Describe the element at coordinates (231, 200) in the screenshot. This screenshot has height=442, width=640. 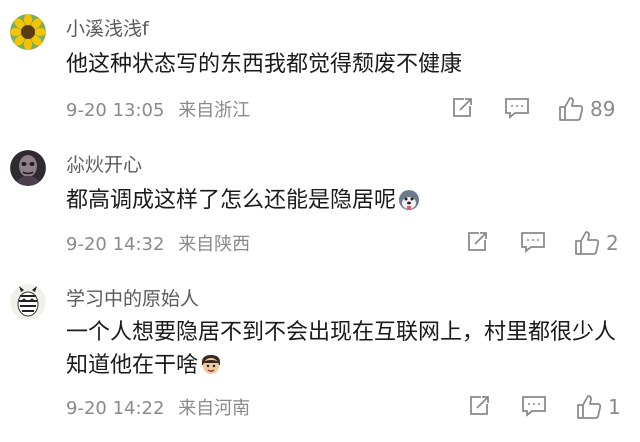
I see `comment-text-body: 都高调成这样了怎么还能是隐居呢` at that location.